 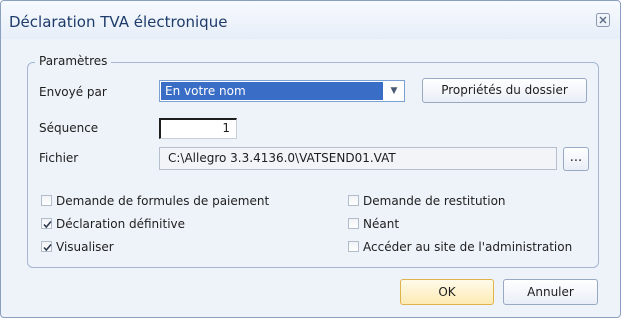 What do you see at coordinates (59, 158) in the screenshot?
I see `file-label: Fichier` at bounding box center [59, 158].